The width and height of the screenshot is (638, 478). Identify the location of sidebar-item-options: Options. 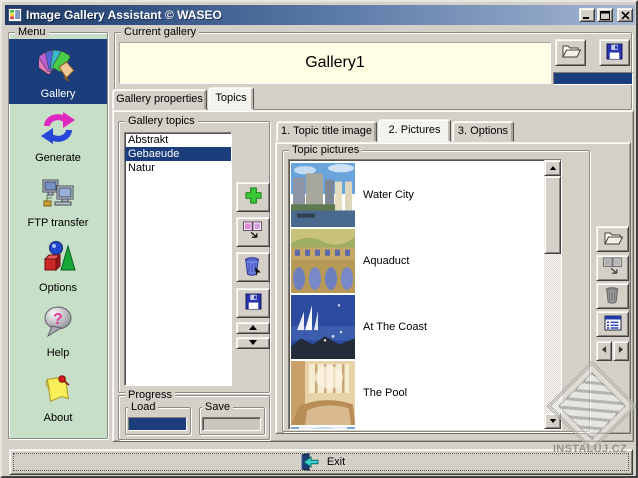
(58, 266).